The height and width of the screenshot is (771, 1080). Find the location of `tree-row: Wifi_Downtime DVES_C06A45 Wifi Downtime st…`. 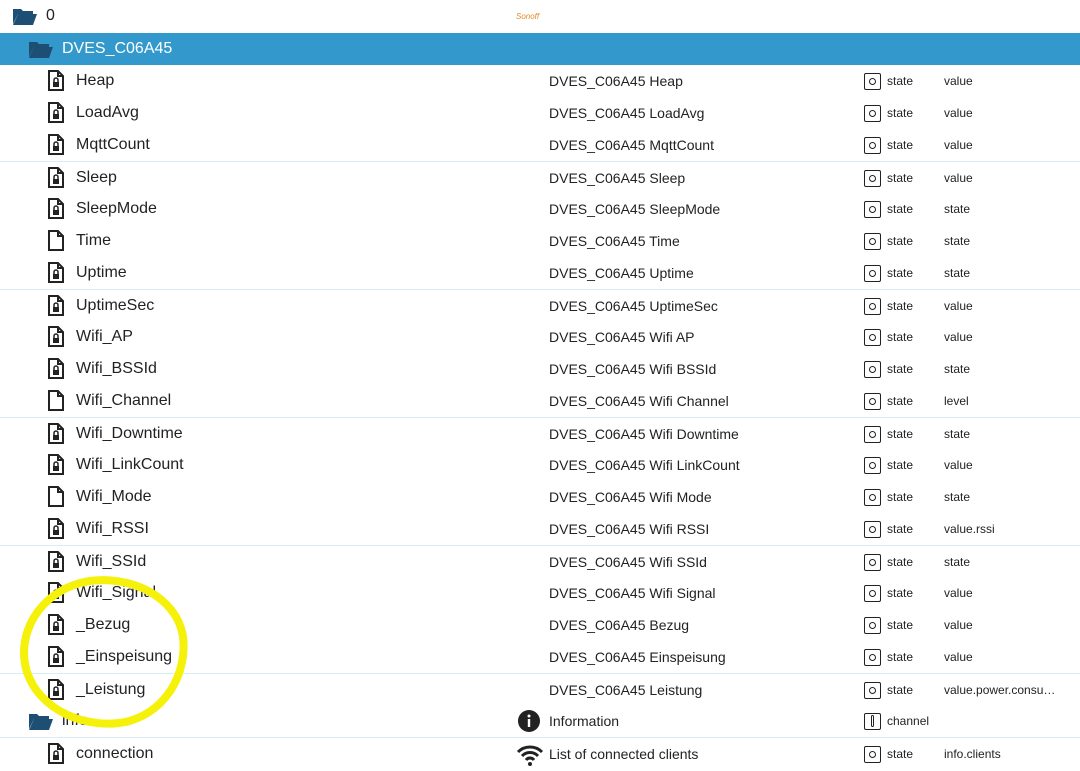

tree-row: Wifi_Downtime DVES_C06A45 Wifi Downtime st… is located at coordinates (540, 433).